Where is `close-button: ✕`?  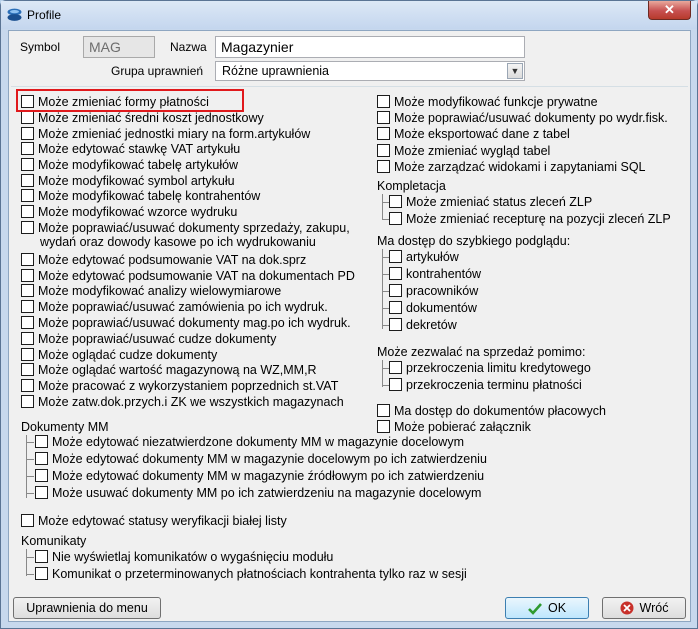
close-button: ✕ is located at coordinates (669, 10).